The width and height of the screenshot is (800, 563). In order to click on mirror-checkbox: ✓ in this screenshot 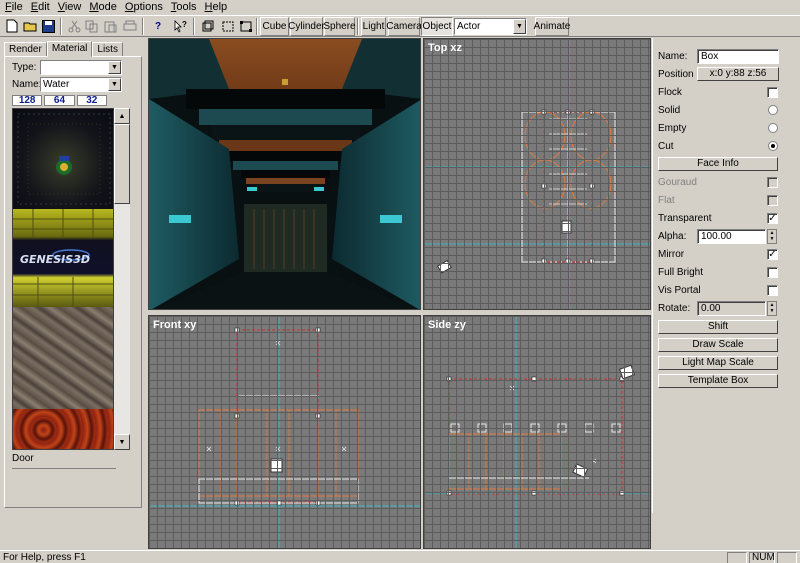, I will do `click(772, 254)`.